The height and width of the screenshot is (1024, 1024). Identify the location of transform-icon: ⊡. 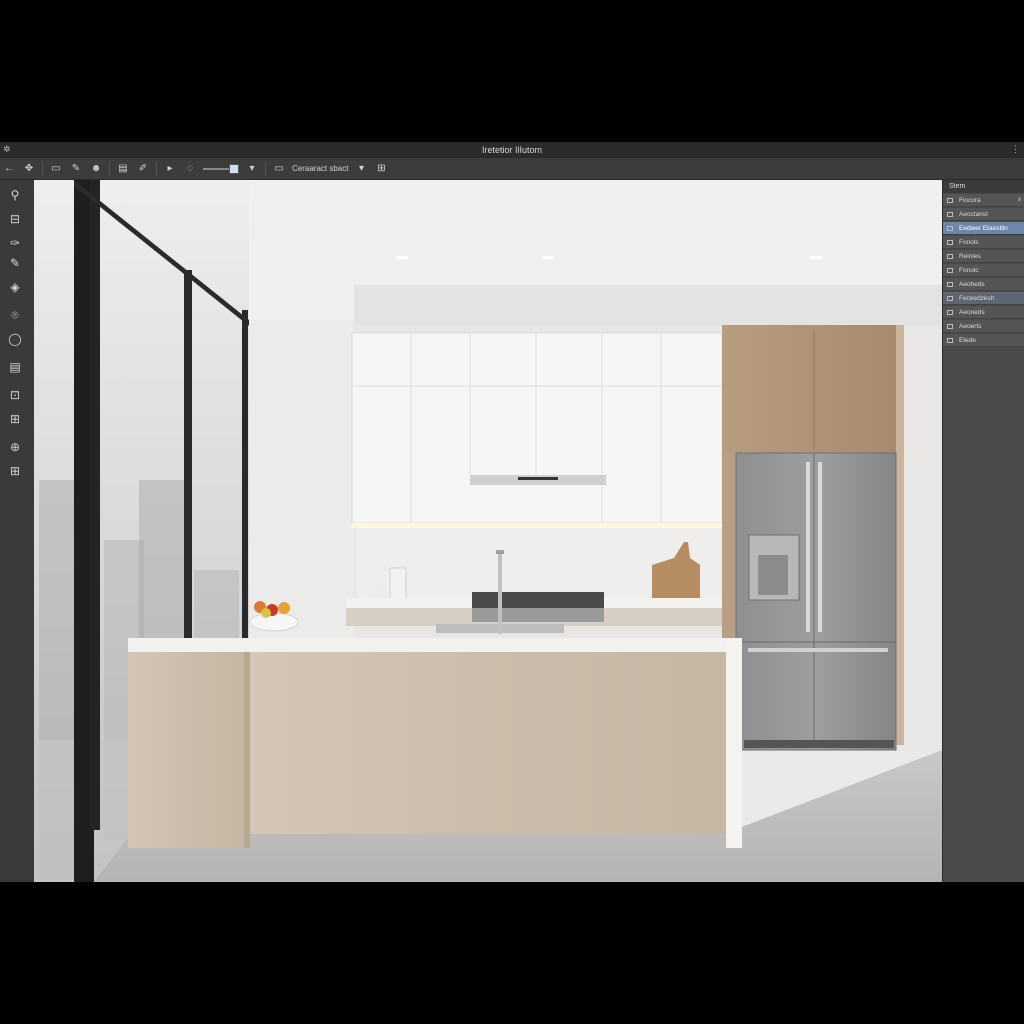
(15, 395).